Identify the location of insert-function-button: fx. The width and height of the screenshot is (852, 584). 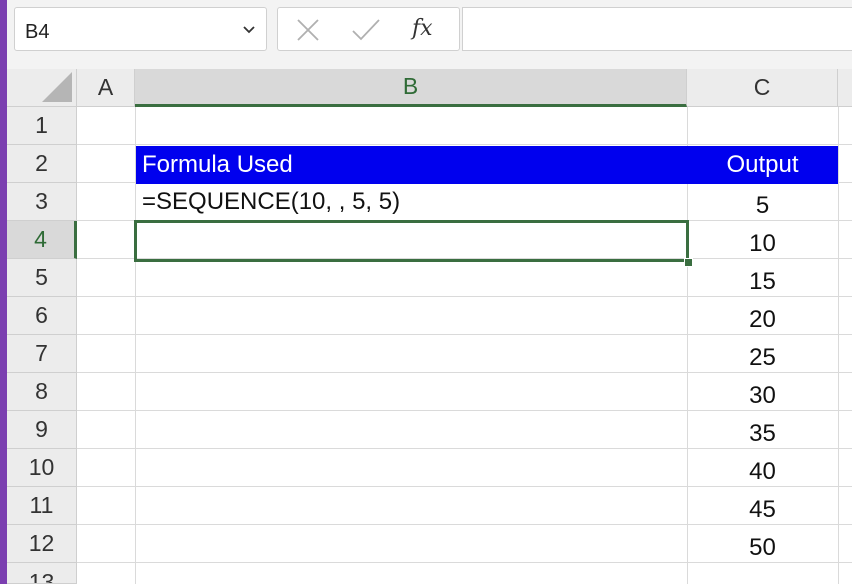
(422, 28).